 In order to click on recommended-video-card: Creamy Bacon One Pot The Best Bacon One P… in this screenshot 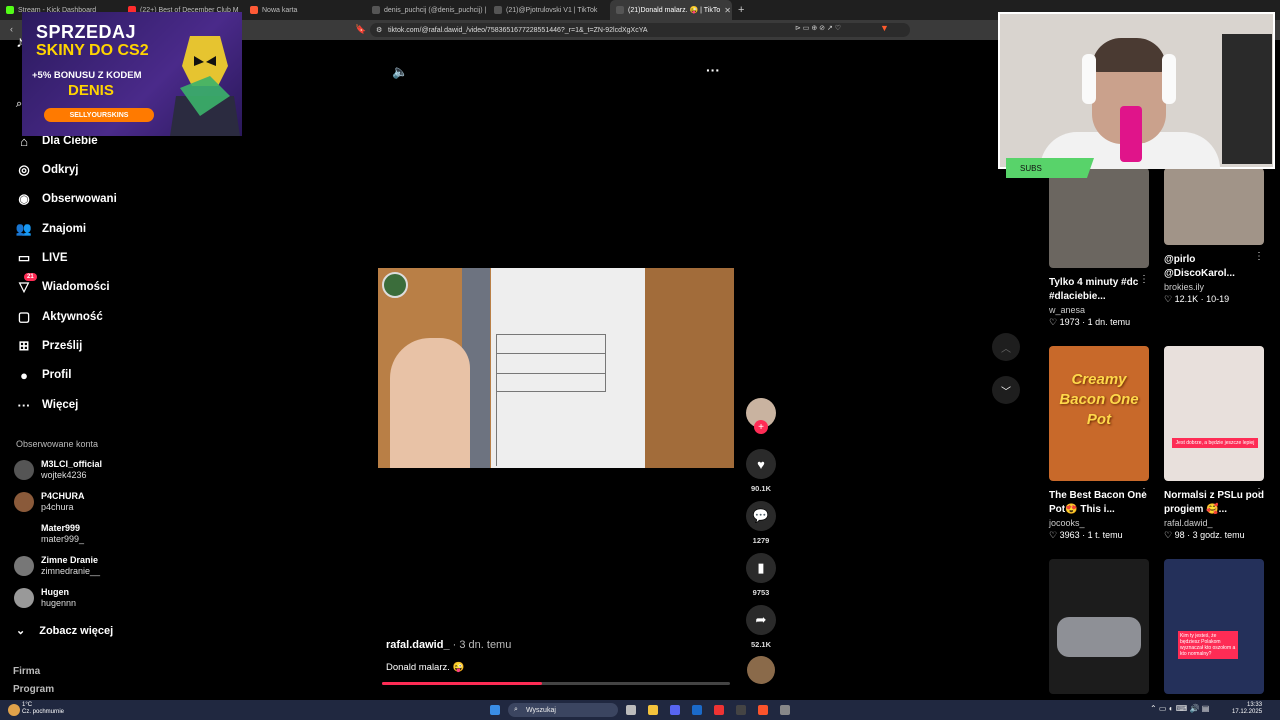, I will do `click(1099, 443)`.